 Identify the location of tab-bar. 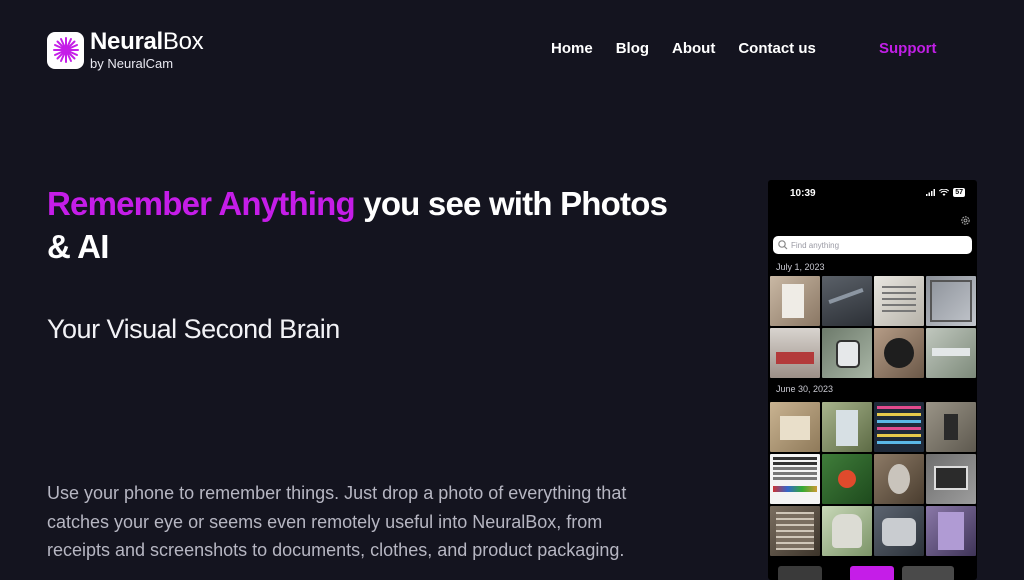
(872, 572).